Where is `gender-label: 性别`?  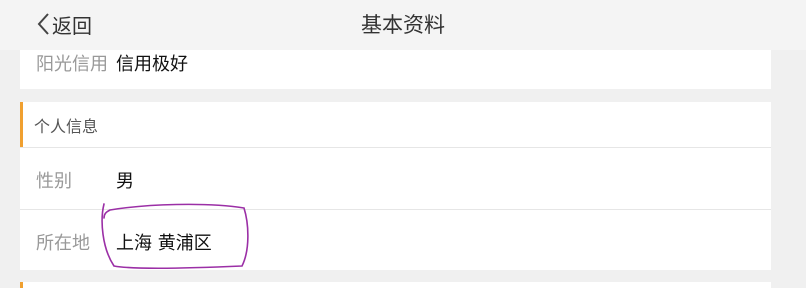
gender-label: 性别 is located at coordinates (54, 181).